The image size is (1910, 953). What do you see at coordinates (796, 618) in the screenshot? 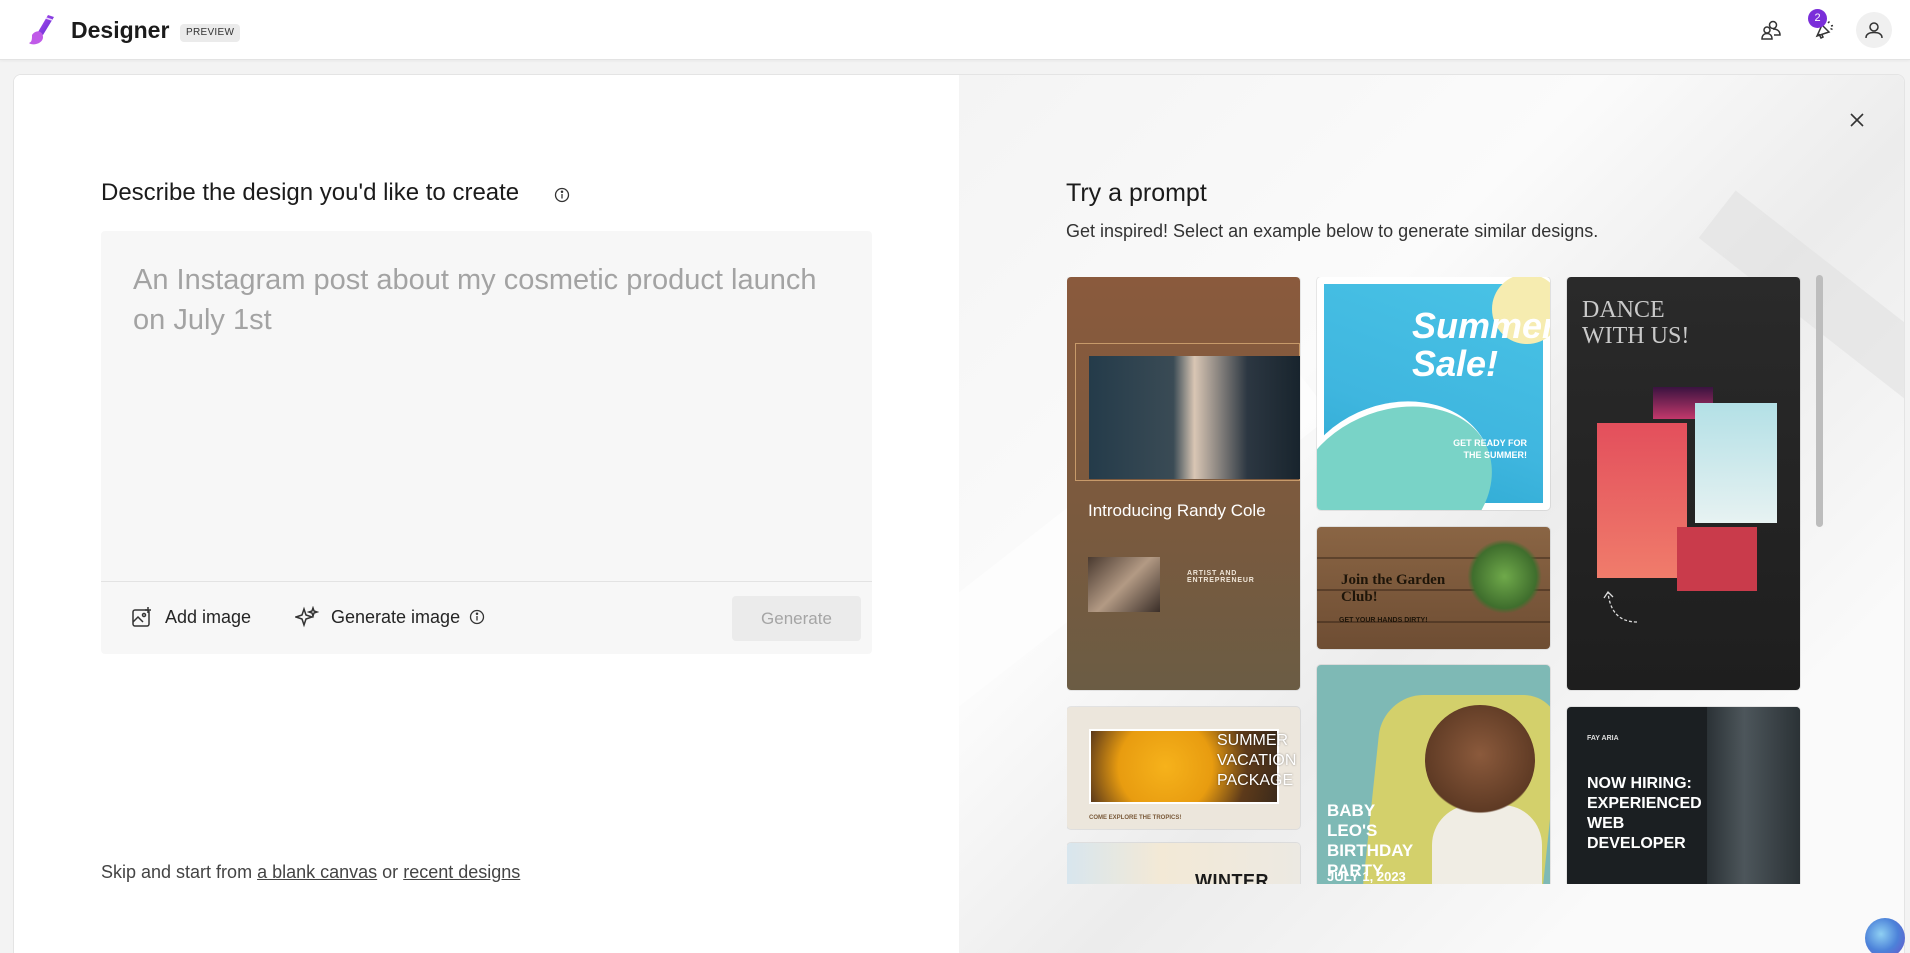
I see `generate-button: Generate` at bounding box center [796, 618].